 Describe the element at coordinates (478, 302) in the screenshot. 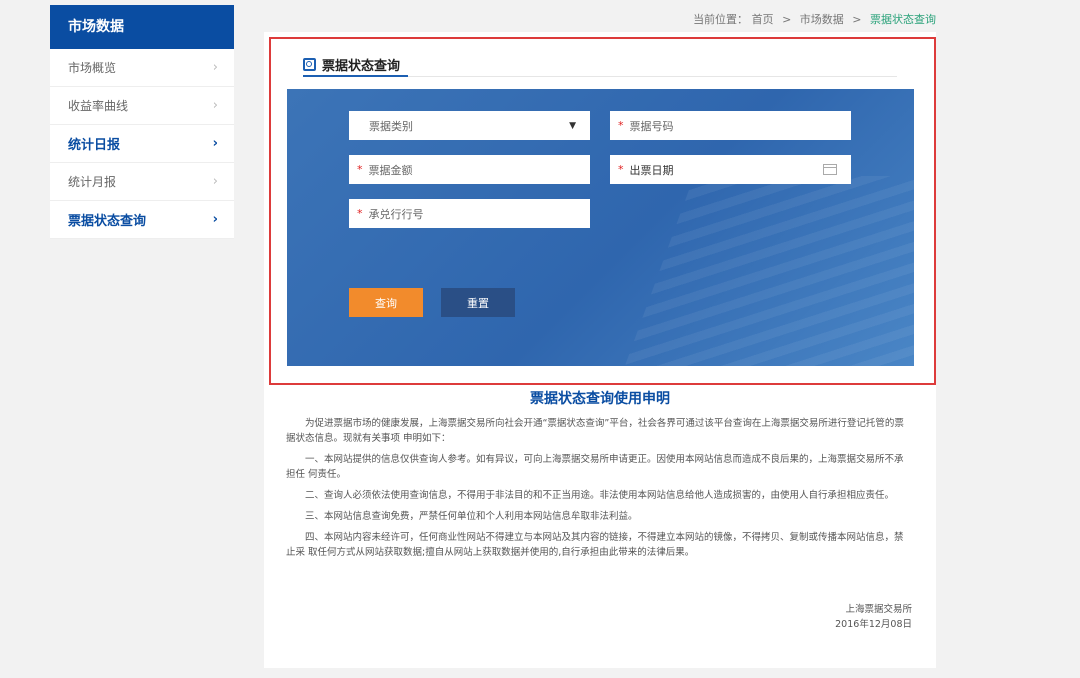

I see `reset-button: 重置` at that location.